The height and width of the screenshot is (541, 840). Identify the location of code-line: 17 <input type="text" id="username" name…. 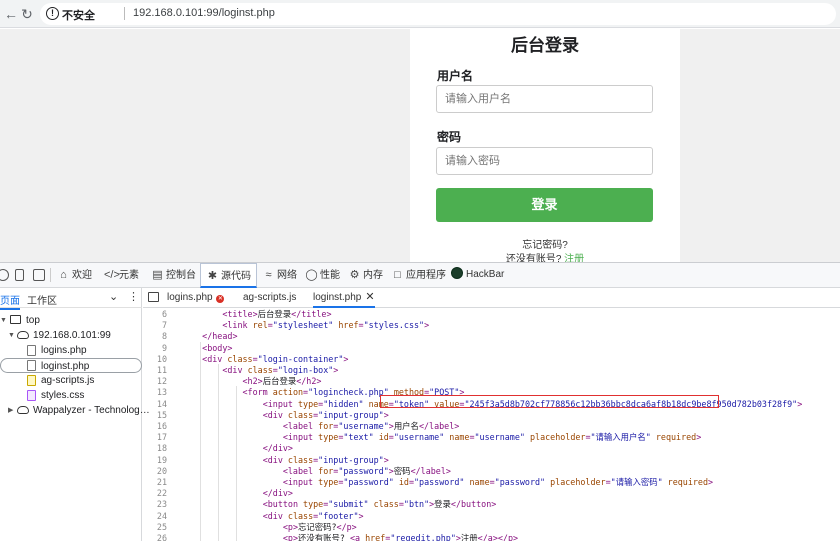
(491, 437).